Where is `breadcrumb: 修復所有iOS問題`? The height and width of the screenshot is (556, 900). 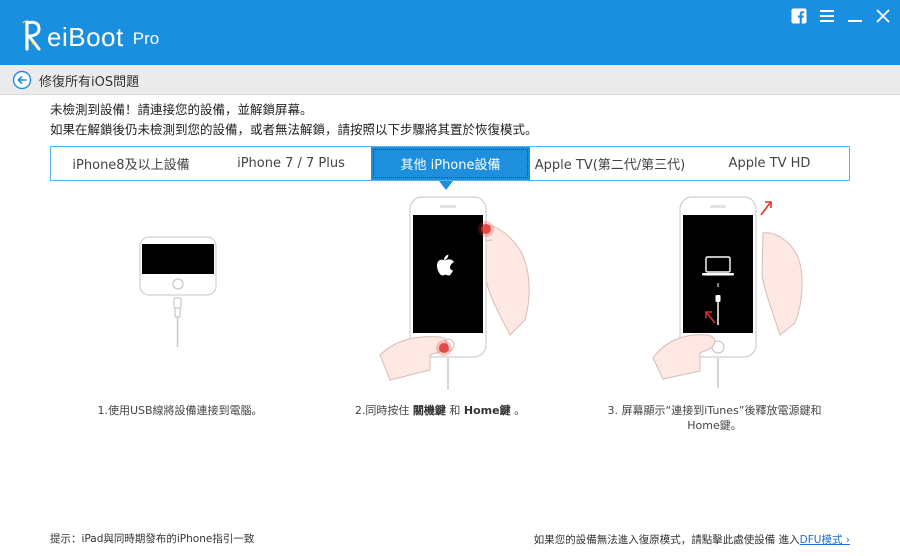 breadcrumb: 修復所有iOS問題 is located at coordinates (450, 80).